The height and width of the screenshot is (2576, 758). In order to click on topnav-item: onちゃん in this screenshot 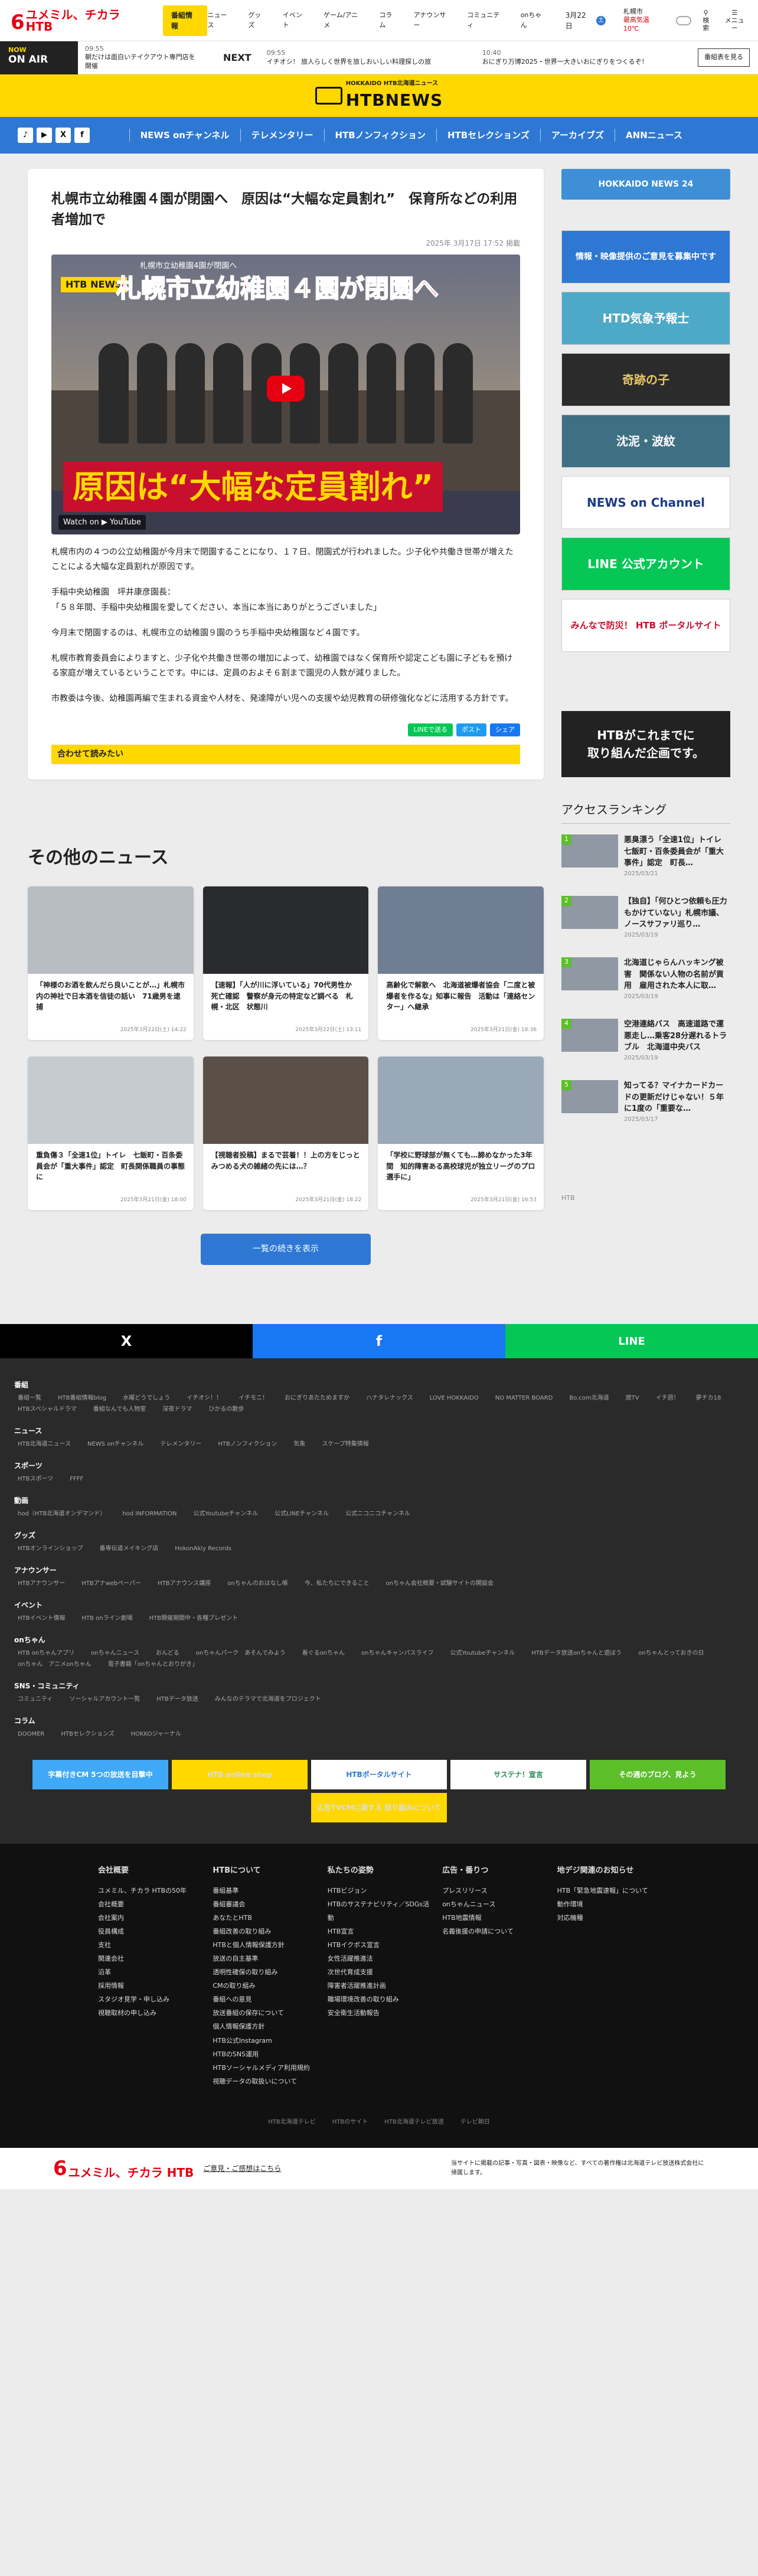, I will do `click(534, 21)`.